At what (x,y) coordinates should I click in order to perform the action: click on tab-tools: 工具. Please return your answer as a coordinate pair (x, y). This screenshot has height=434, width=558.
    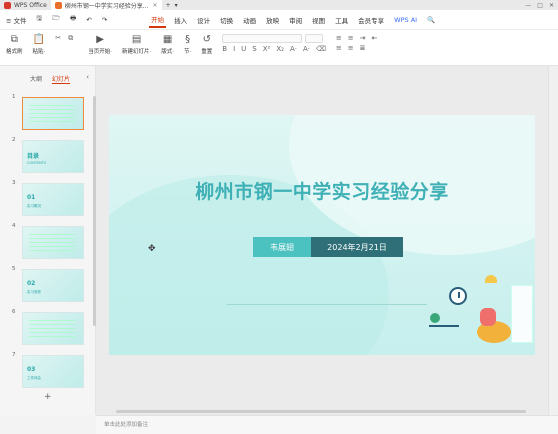
    Looking at the image, I should click on (341, 20).